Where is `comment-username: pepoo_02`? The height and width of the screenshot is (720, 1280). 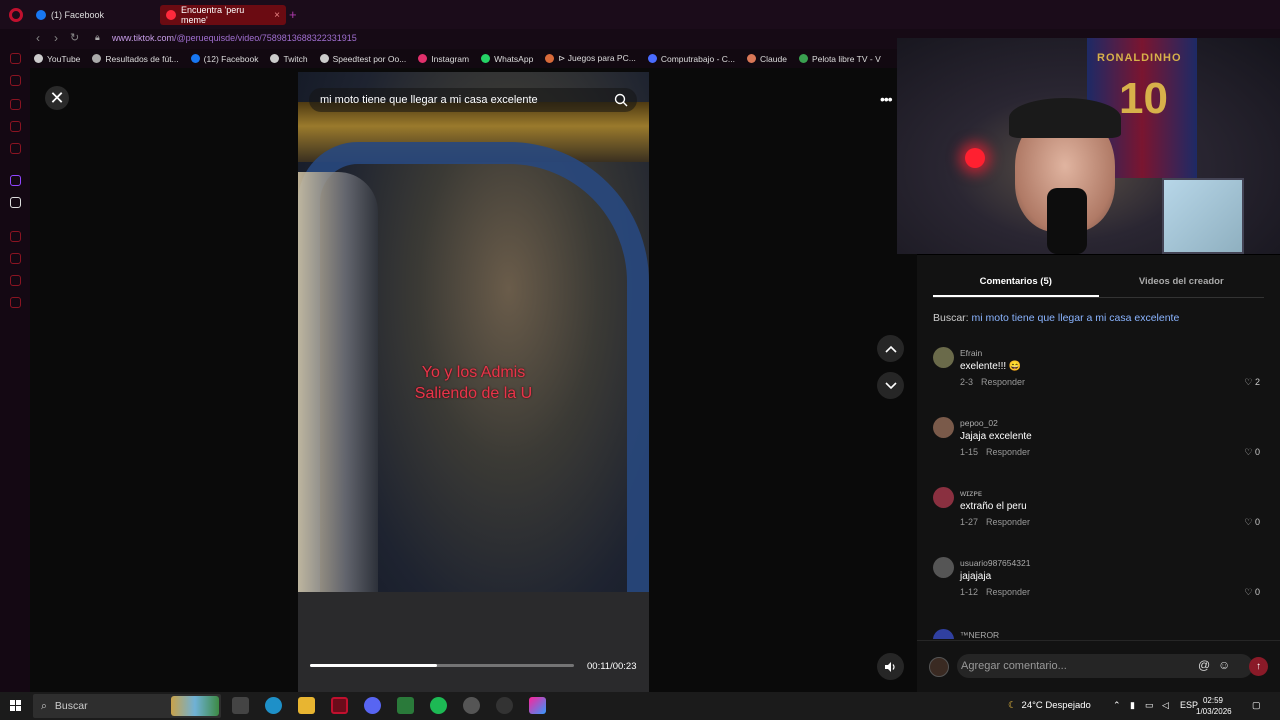 comment-username: pepoo_02 is located at coordinates (979, 423).